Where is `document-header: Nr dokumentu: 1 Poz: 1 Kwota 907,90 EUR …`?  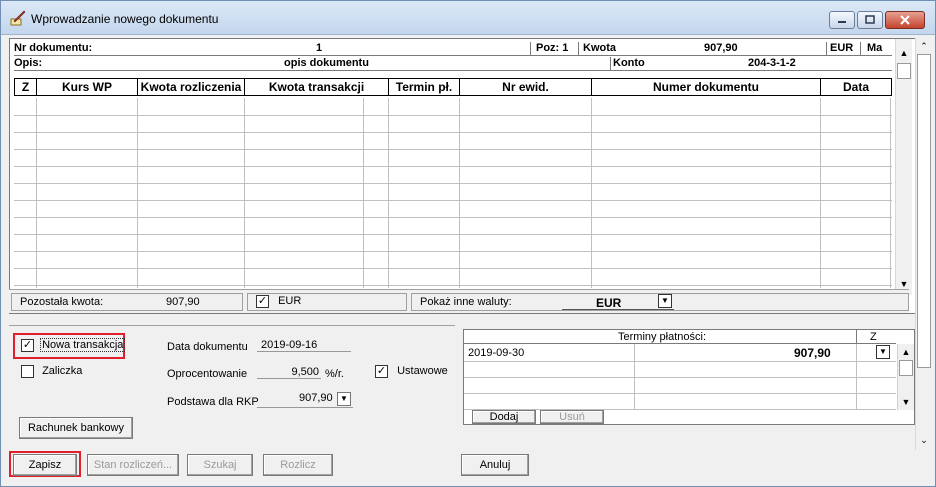
document-header: Nr dokumentu: 1 Poz: 1 Kwota 907,90 EUR … is located at coordinates (453, 57).